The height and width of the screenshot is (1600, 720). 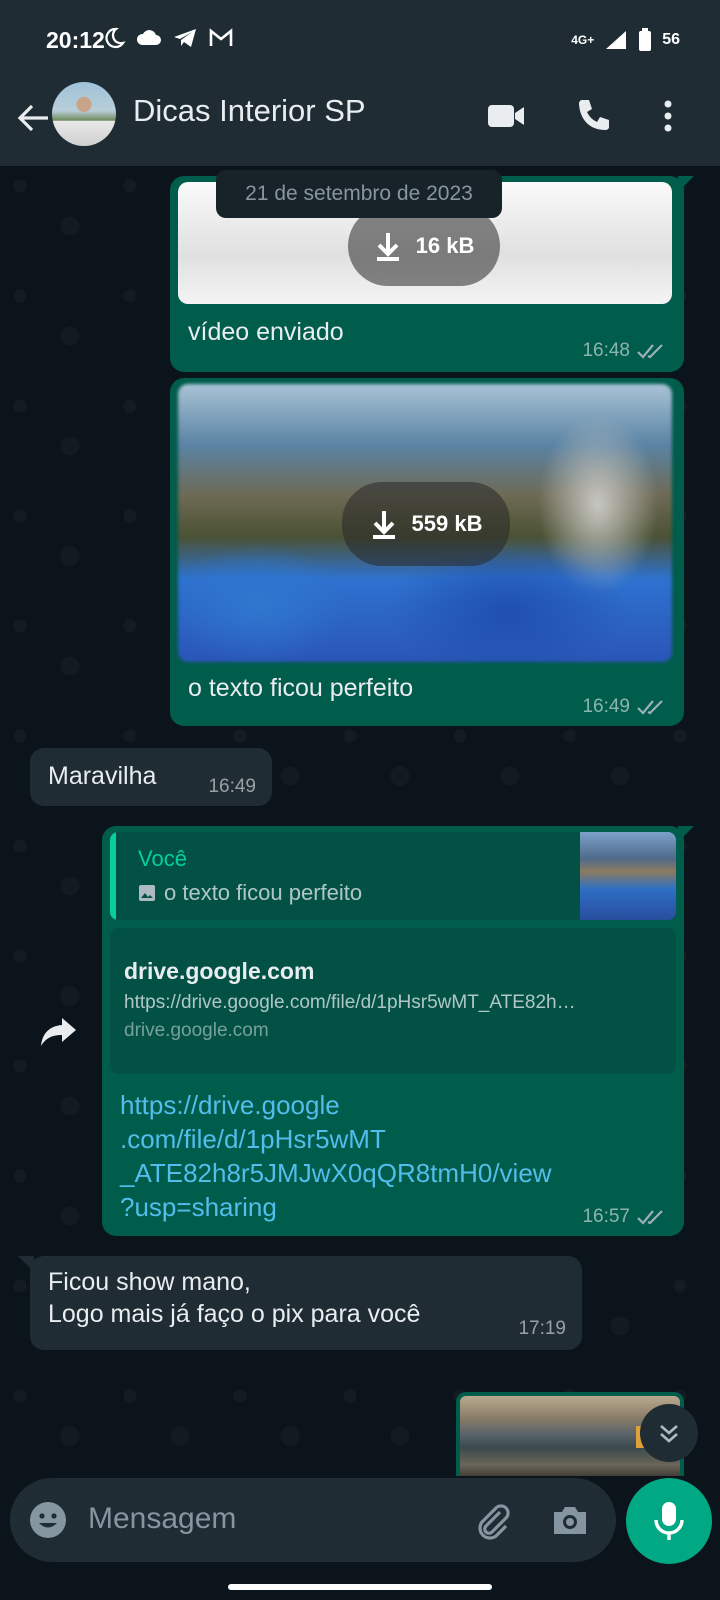 I want to click on message-caption: vídeo enviado, so click(x=266, y=332).